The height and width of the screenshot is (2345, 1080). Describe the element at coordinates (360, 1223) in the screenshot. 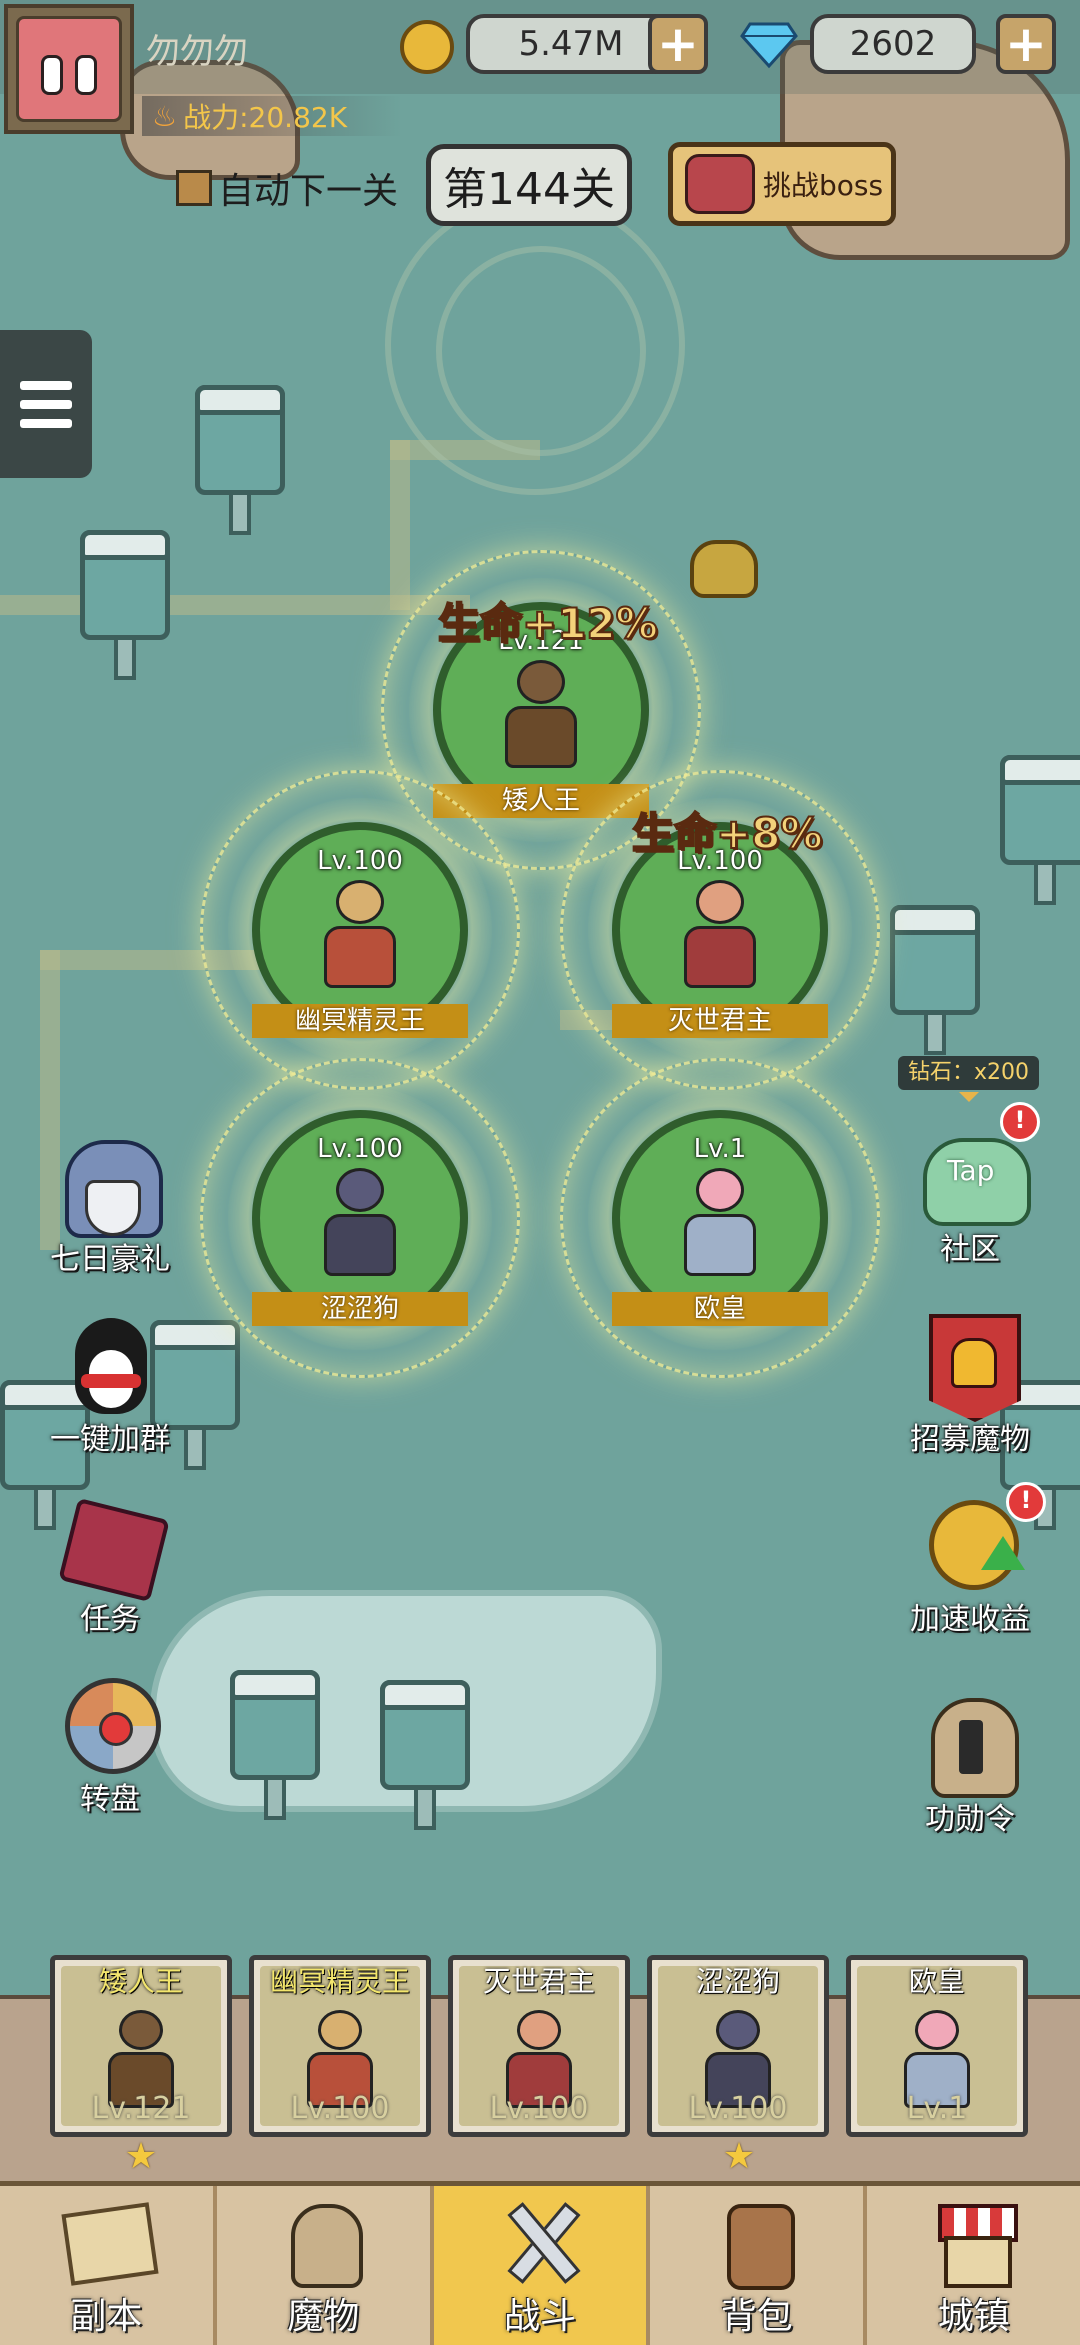

I see `werewolf-sprite` at that location.